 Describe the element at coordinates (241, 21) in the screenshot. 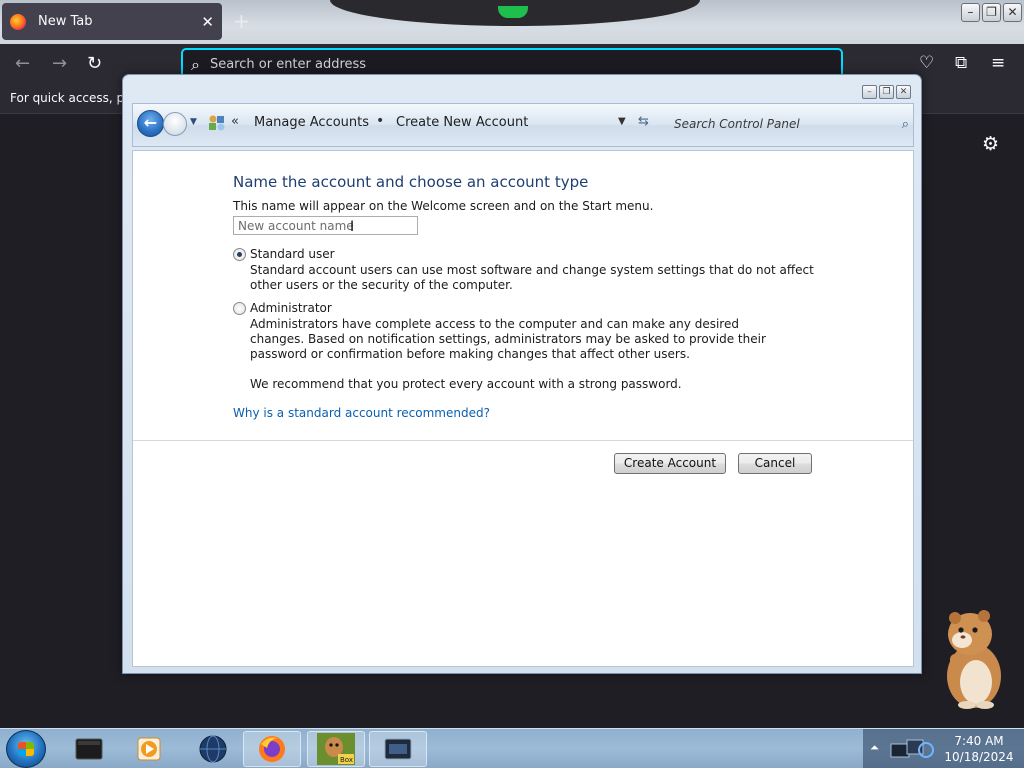

I see `new-tab-button: +` at that location.